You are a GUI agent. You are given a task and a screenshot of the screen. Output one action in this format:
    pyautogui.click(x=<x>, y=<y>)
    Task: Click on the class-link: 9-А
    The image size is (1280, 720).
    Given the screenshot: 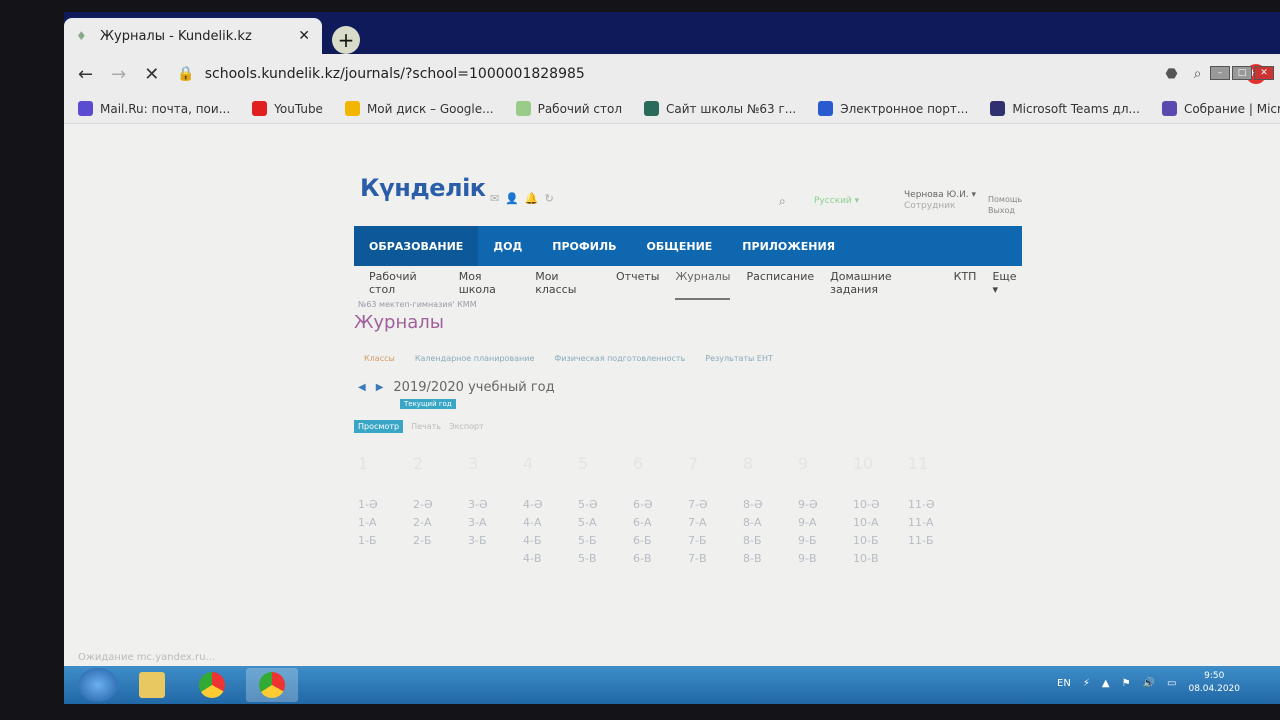 What is the action you would take?
    pyautogui.click(x=825, y=525)
    